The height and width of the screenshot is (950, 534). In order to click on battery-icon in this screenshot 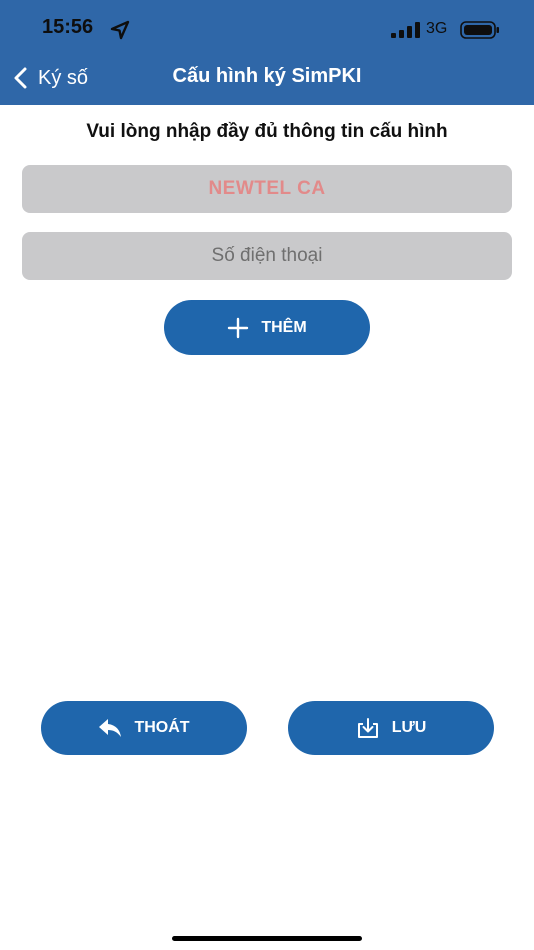, I will do `click(479, 30)`.